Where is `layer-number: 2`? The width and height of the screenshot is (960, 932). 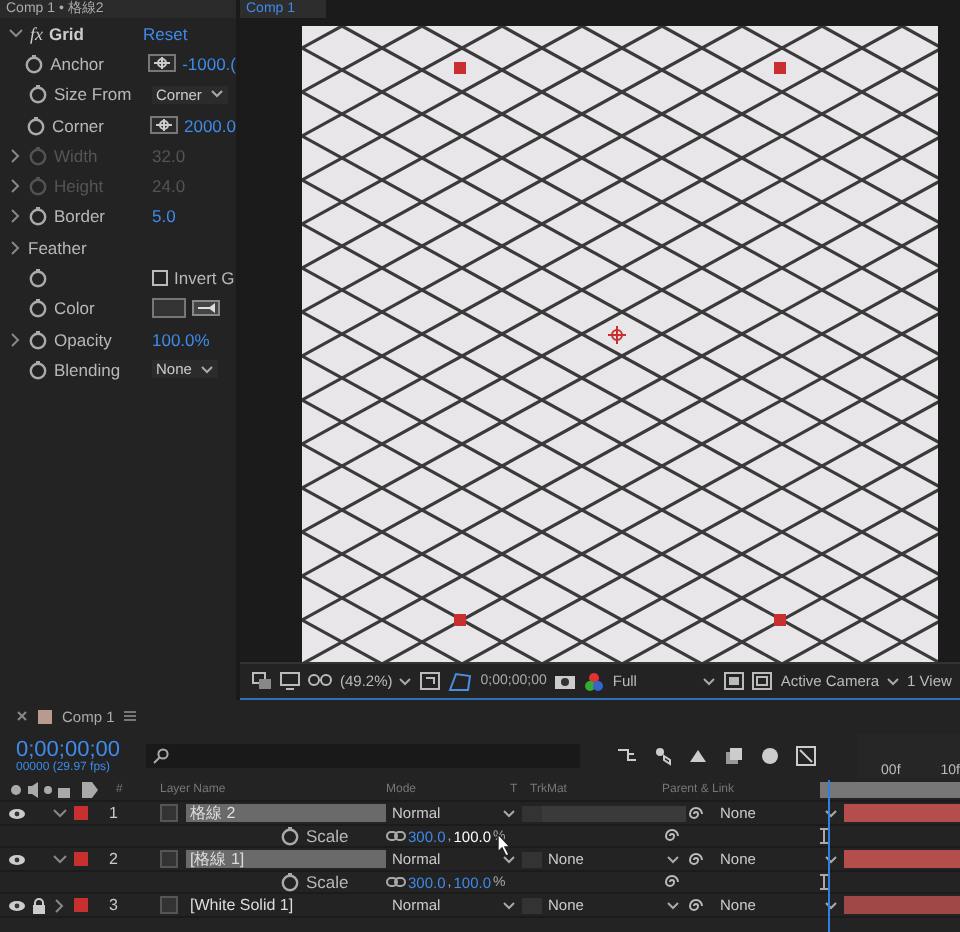
layer-number: 2 is located at coordinates (112, 859).